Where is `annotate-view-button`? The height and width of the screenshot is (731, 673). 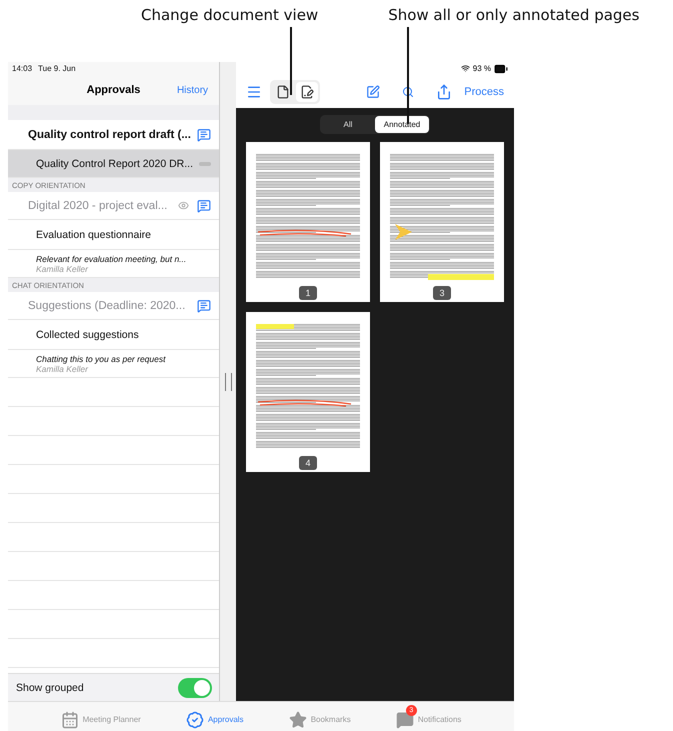 annotate-view-button is located at coordinates (307, 92).